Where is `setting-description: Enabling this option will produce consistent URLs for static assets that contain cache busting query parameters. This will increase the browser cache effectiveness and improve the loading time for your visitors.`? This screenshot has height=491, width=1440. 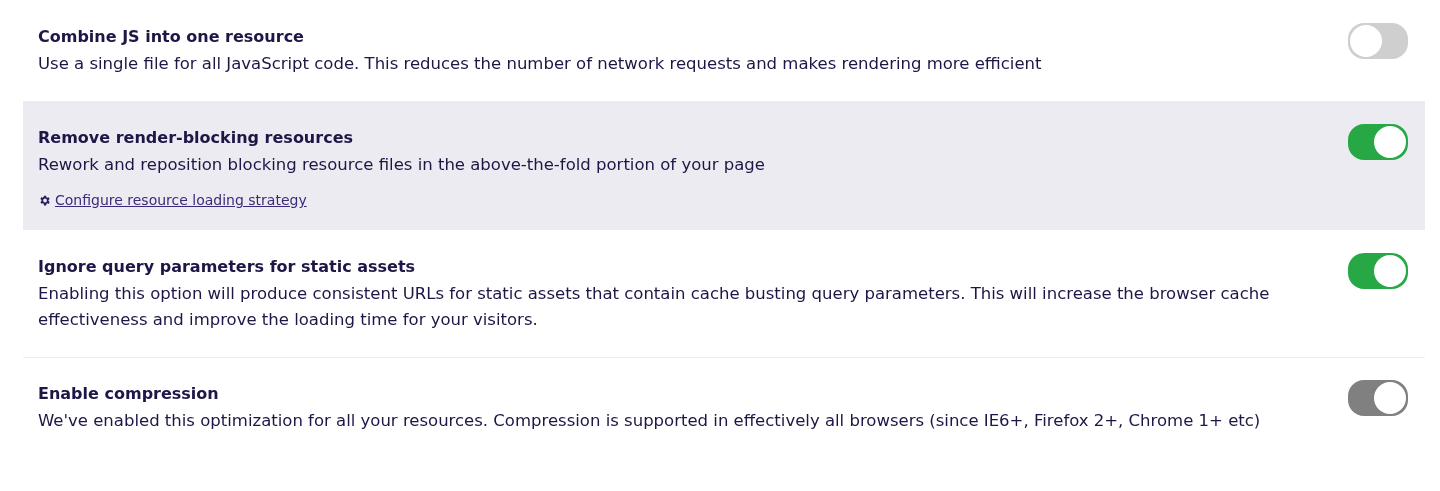 setting-description: Enabling this option will produce consistent URLs for static assets that contain cache busting query parameters. This will increase the browser cache effectiveness and improve the loading time for your visitors. is located at coordinates (654, 307).